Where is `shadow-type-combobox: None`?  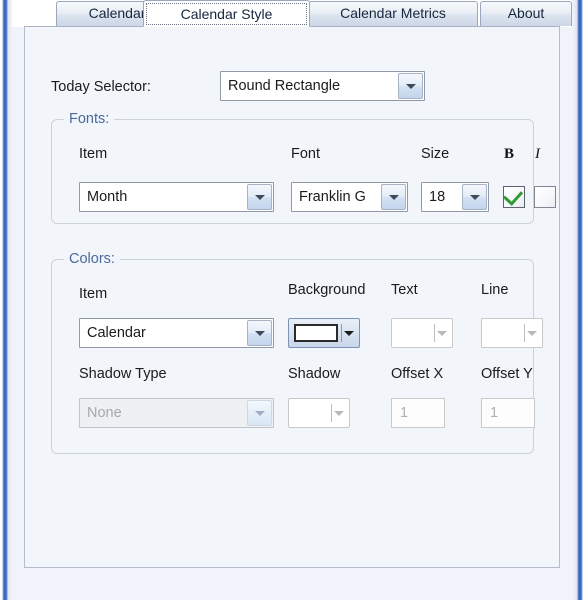 shadow-type-combobox: None is located at coordinates (176, 413).